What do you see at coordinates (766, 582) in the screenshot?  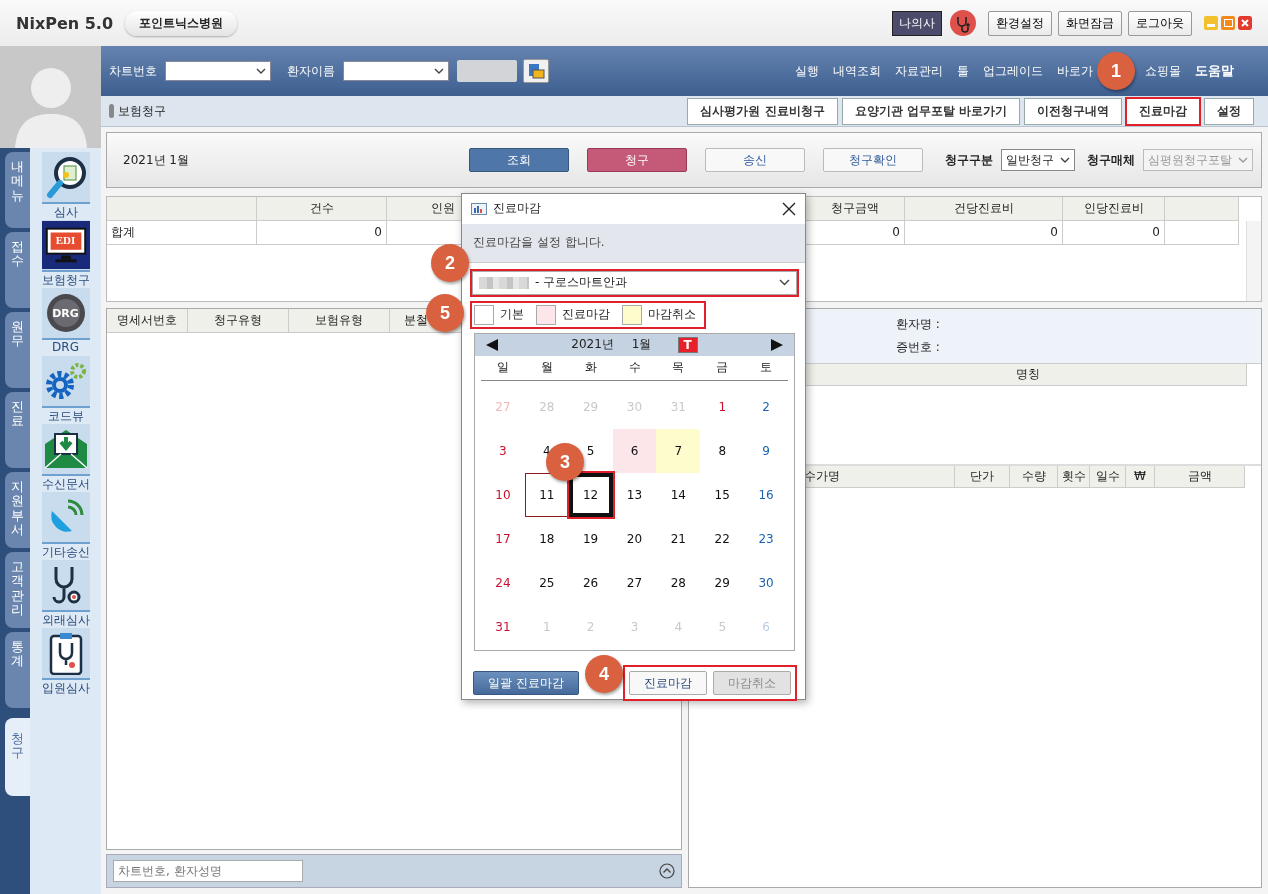 I see `calendar-day: 30` at bounding box center [766, 582].